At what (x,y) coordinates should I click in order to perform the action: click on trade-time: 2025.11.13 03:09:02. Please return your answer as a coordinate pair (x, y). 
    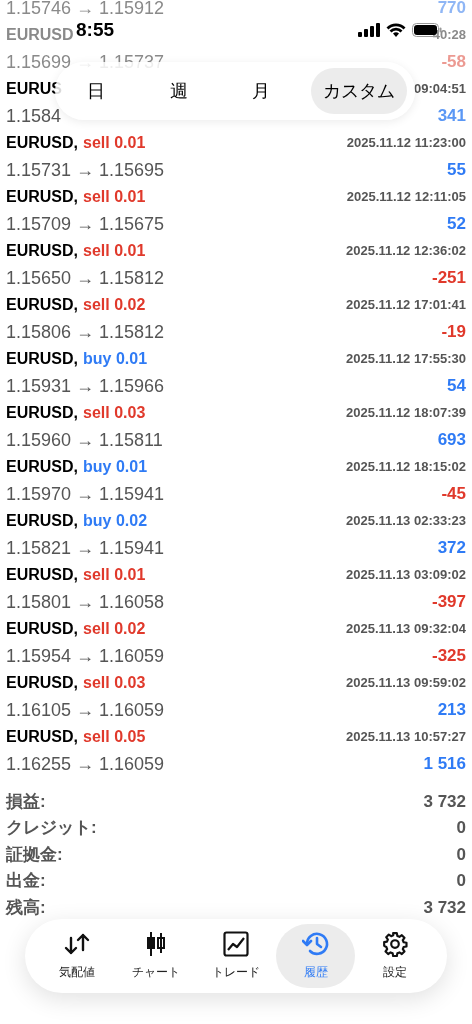
    Looking at the image, I should click on (406, 575).